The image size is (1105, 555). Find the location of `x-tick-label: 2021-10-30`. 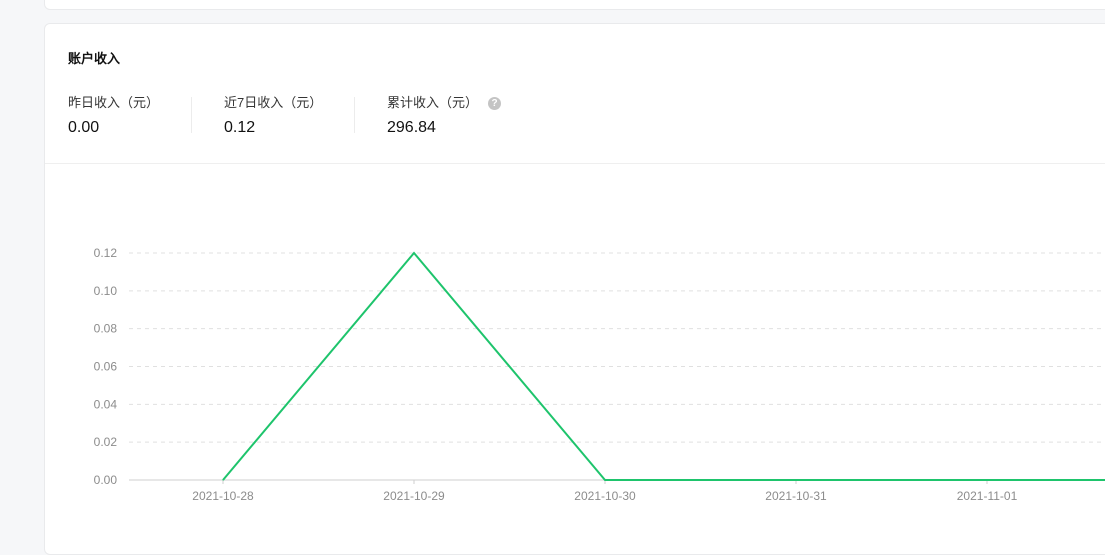

x-tick-label: 2021-10-30 is located at coordinates (605, 496).